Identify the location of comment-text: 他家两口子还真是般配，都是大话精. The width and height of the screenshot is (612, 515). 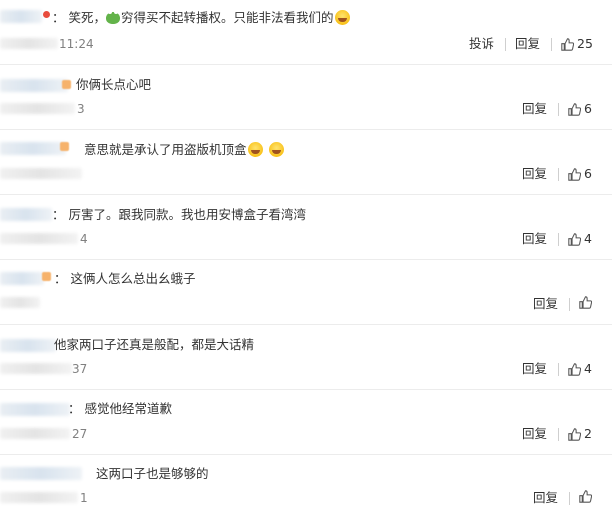
(154, 344).